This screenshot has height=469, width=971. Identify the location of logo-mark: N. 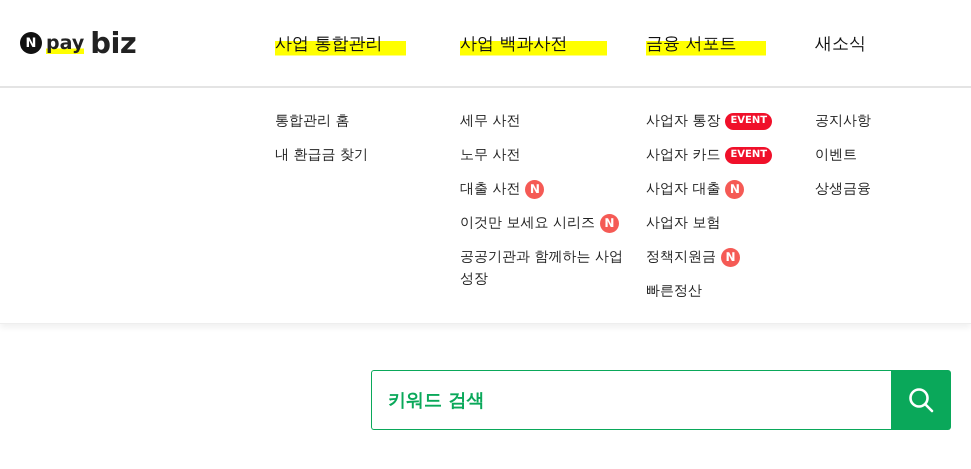
(31, 43).